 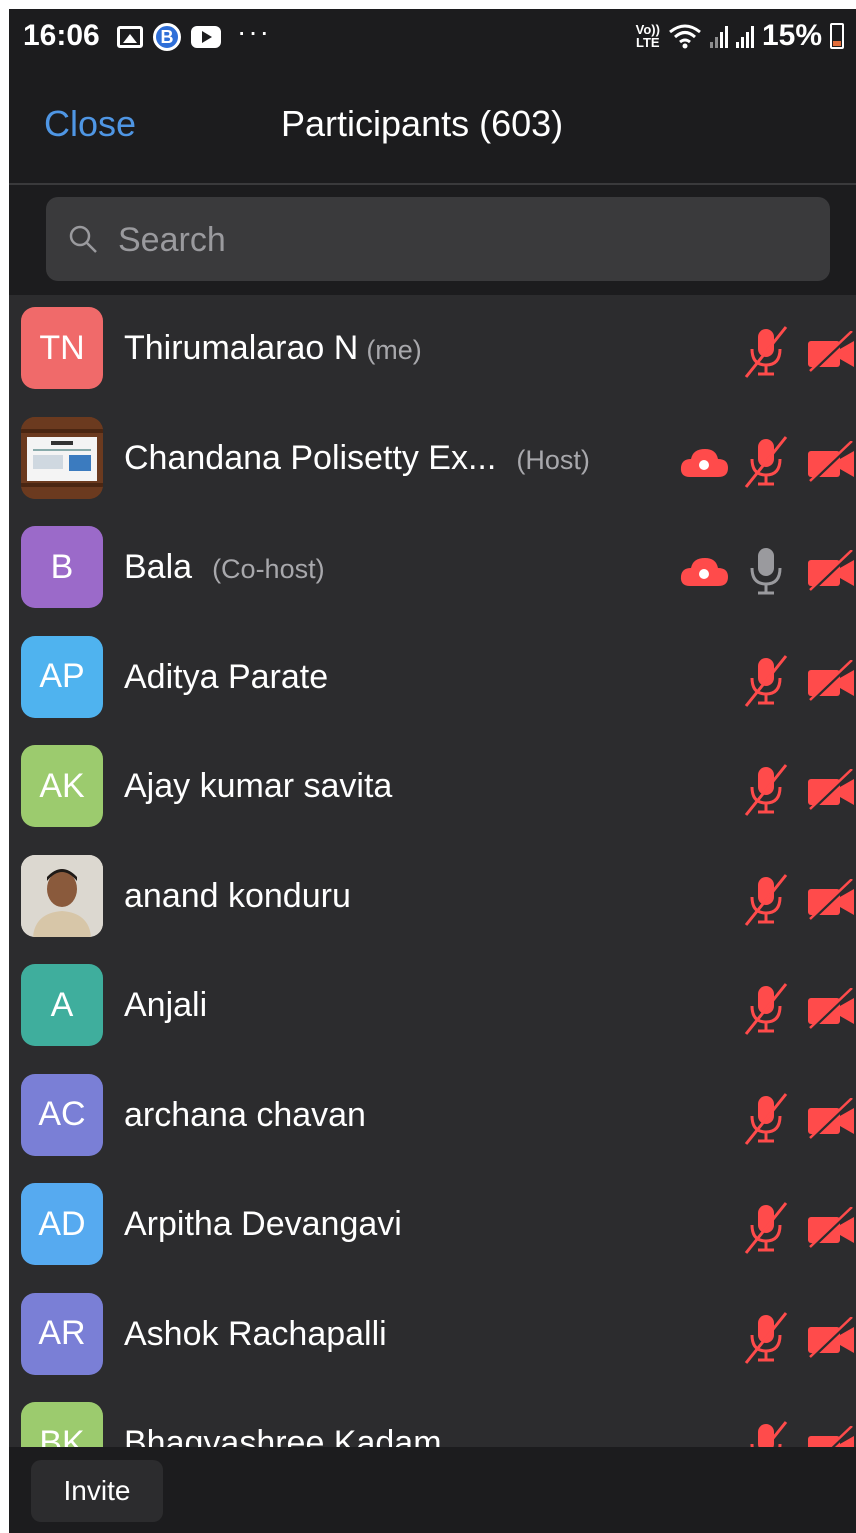 I want to click on more-notifications-icon: ···, so click(x=254, y=31).